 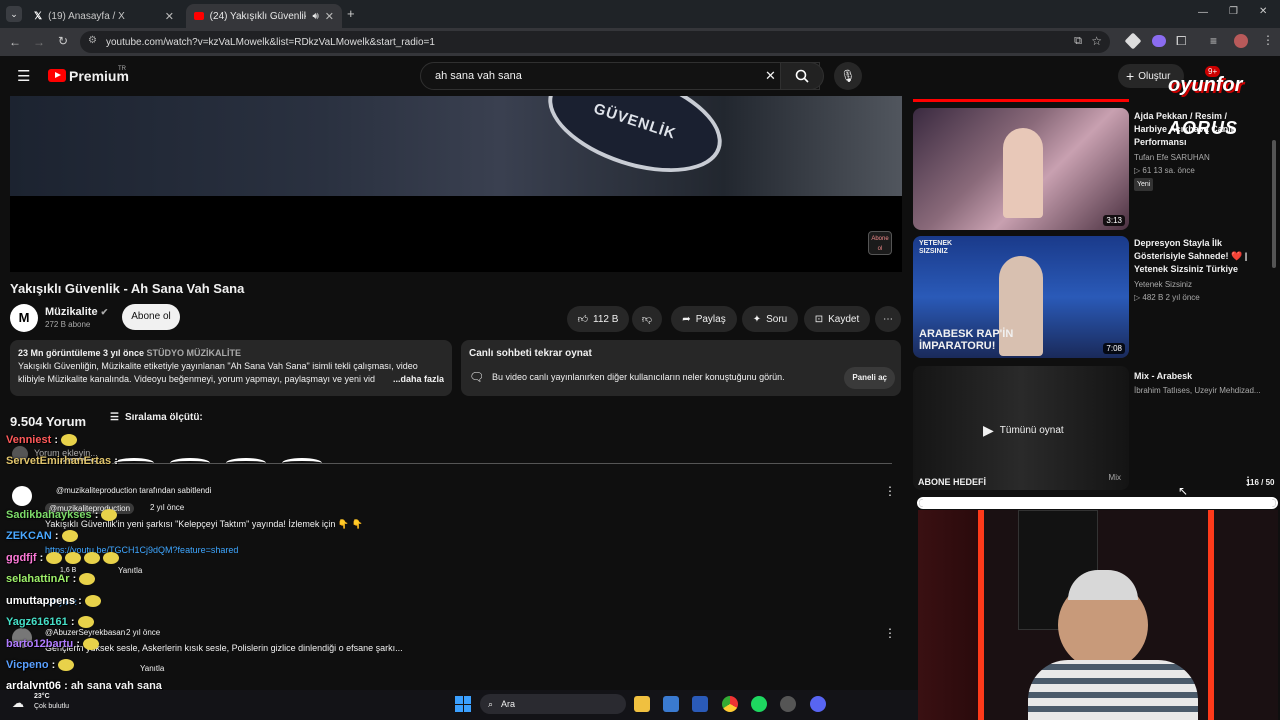 What do you see at coordinates (258, 16) in the screenshot?
I see `tab-label: (24) Yakışıklı Güvenlik - Ah` at bounding box center [258, 16].